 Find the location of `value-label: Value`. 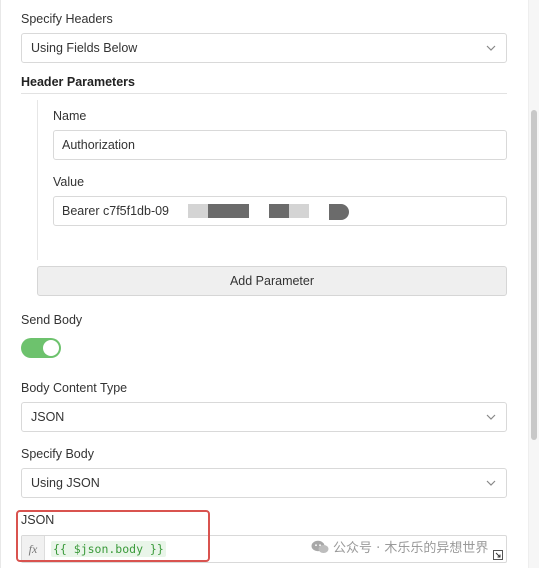

value-label: Value is located at coordinates (69, 182).